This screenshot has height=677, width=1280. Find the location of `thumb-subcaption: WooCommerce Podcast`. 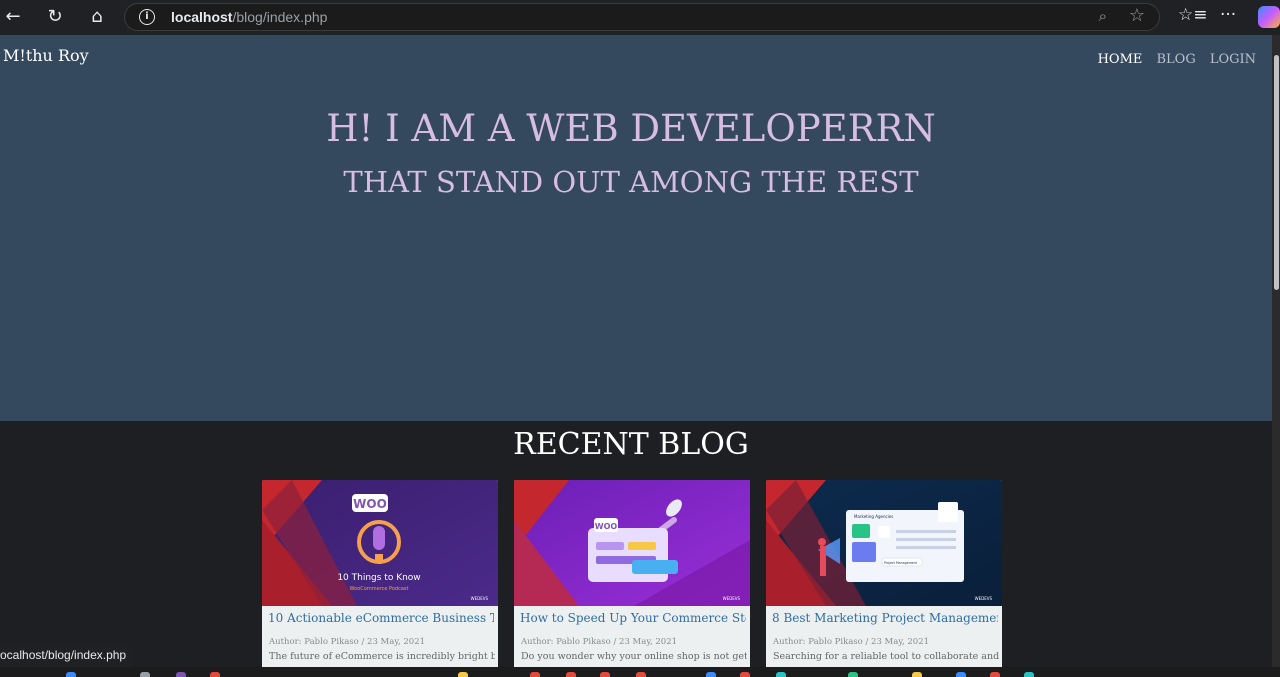

thumb-subcaption: WooCommerce Podcast is located at coordinates (379, 589).